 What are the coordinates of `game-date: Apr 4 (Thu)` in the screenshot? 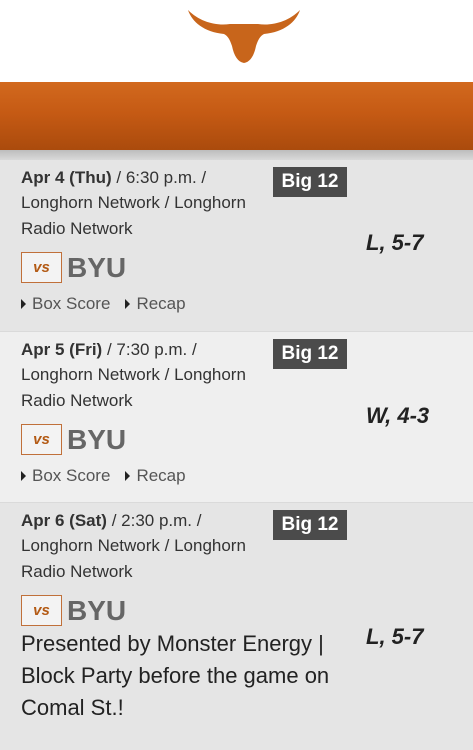 It's located at (66, 177).